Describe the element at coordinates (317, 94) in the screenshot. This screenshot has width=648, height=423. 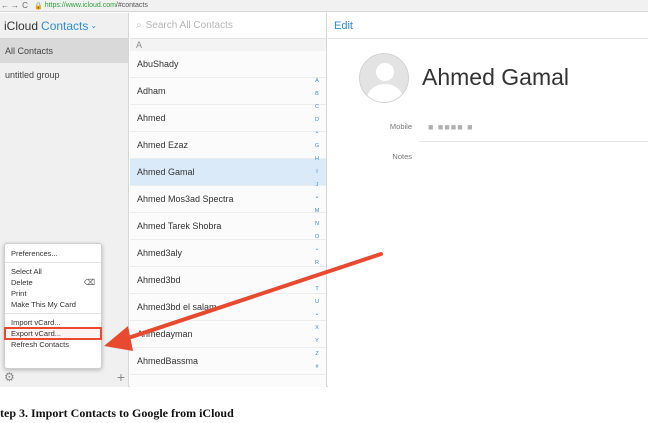
I see `index-letter: B` at that location.